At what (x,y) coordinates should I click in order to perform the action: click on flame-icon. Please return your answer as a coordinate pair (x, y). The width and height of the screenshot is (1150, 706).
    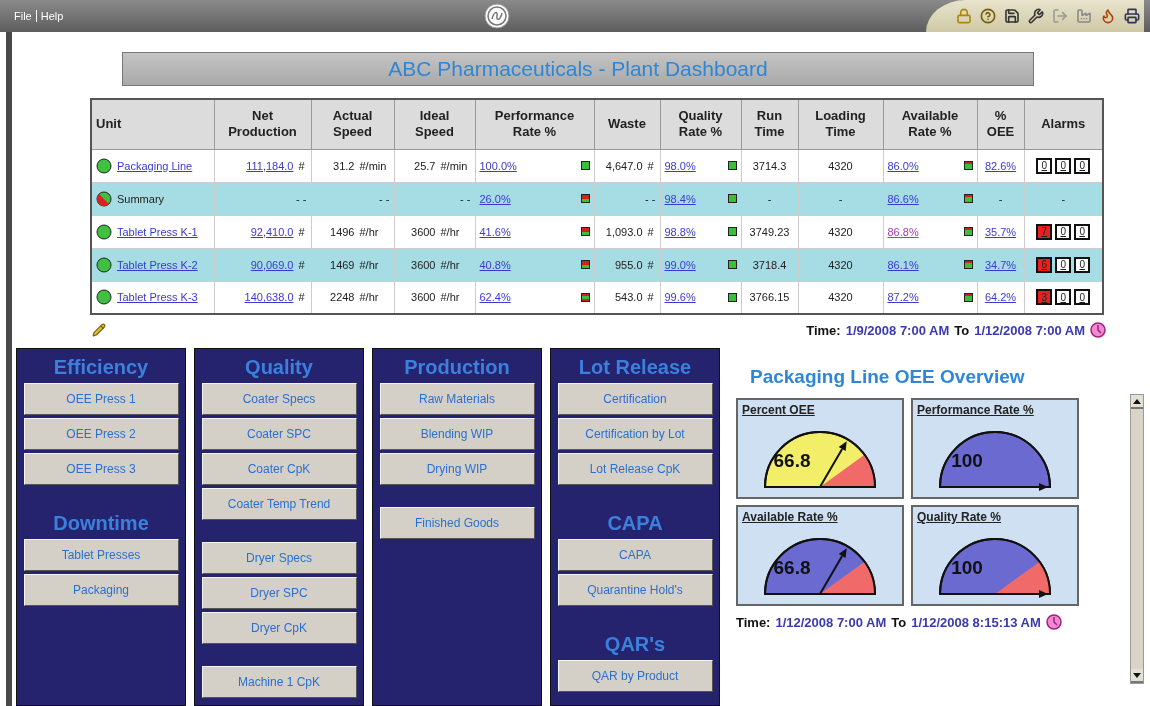
    Looking at the image, I should click on (1108, 16).